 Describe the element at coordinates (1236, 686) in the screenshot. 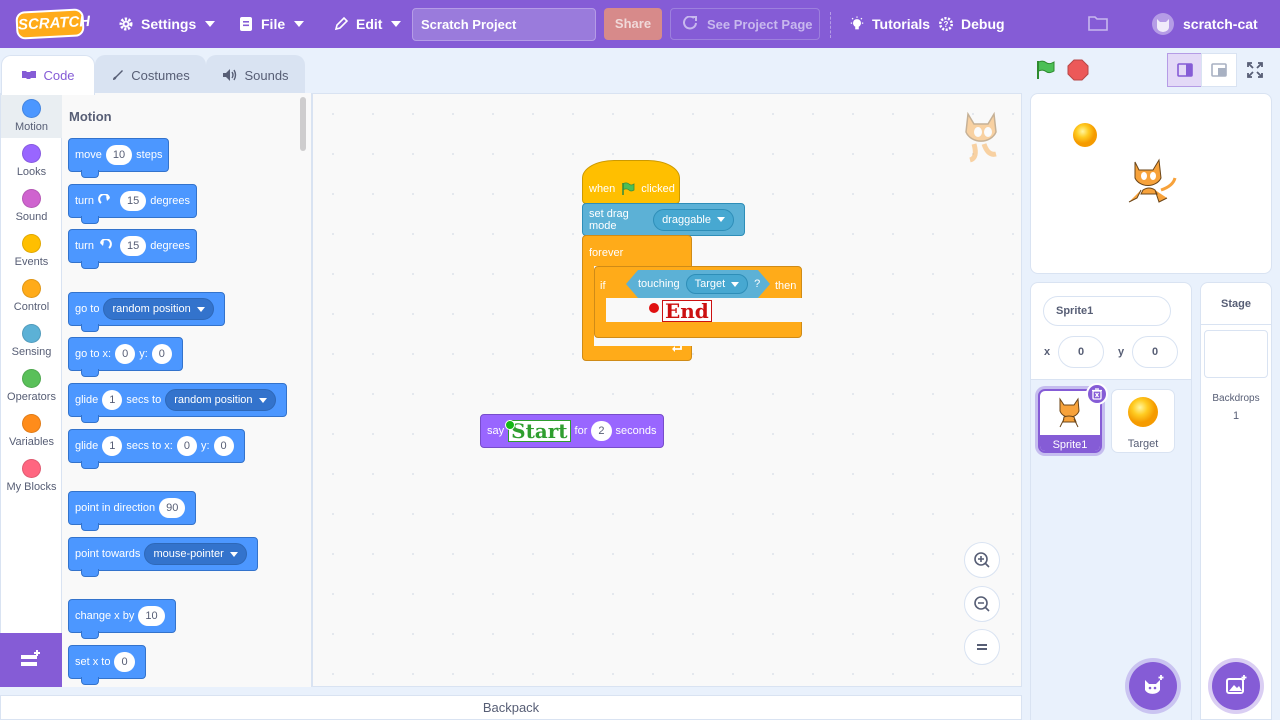

I see `choose-backdrop-button` at that location.